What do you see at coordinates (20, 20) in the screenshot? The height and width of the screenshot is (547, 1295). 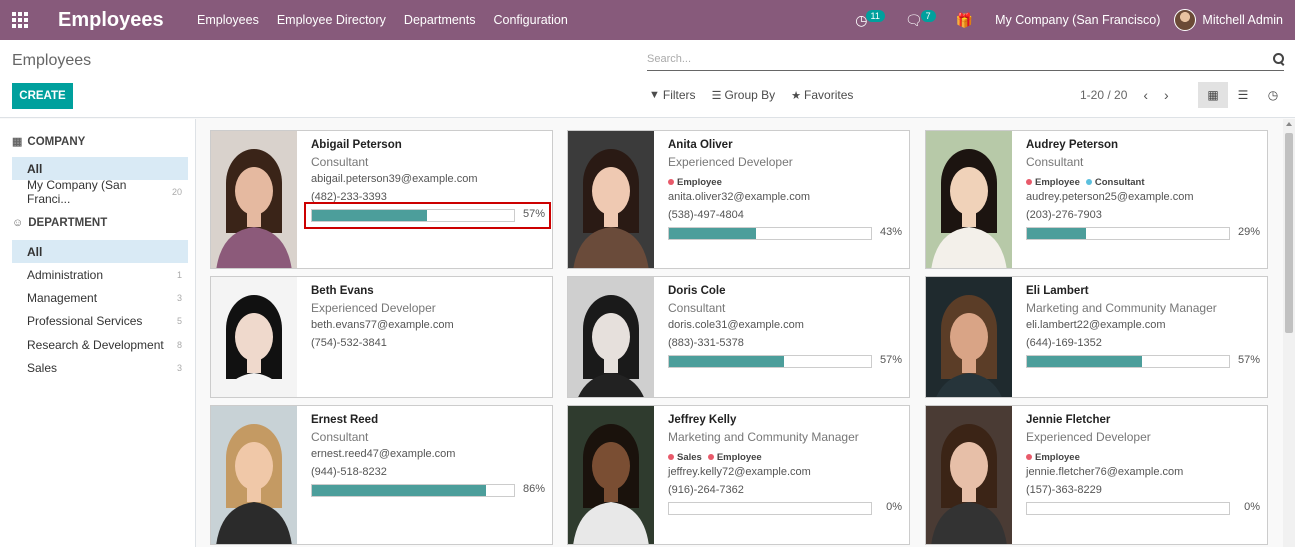 I see `apps-menu-icon` at bounding box center [20, 20].